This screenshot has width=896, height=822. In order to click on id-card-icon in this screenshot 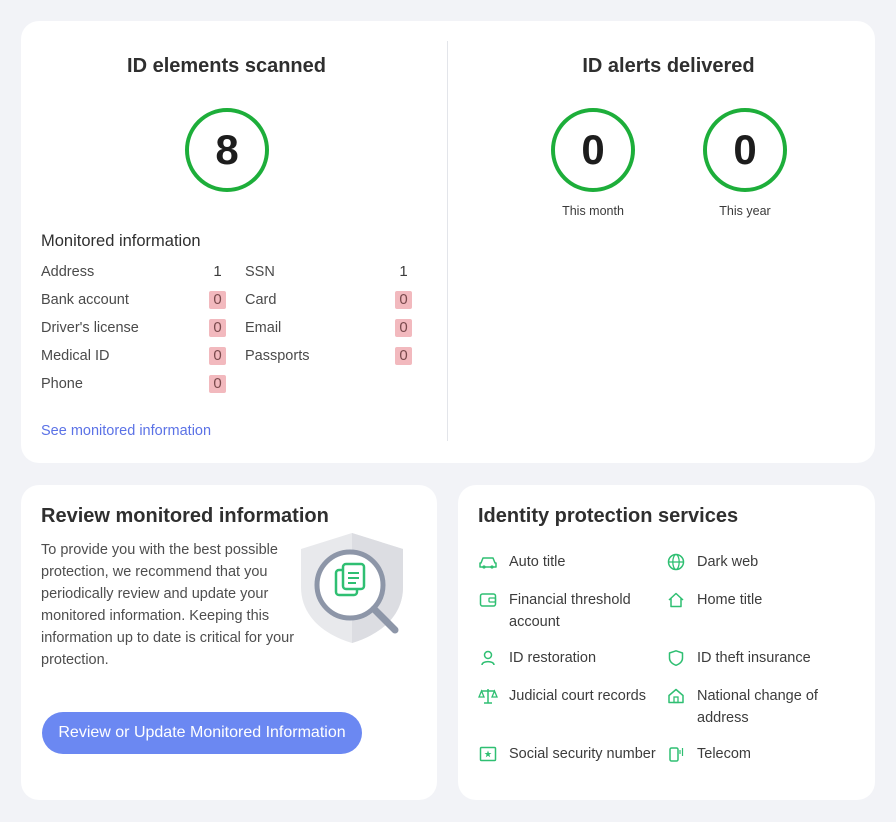, I will do `click(488, 754)`.